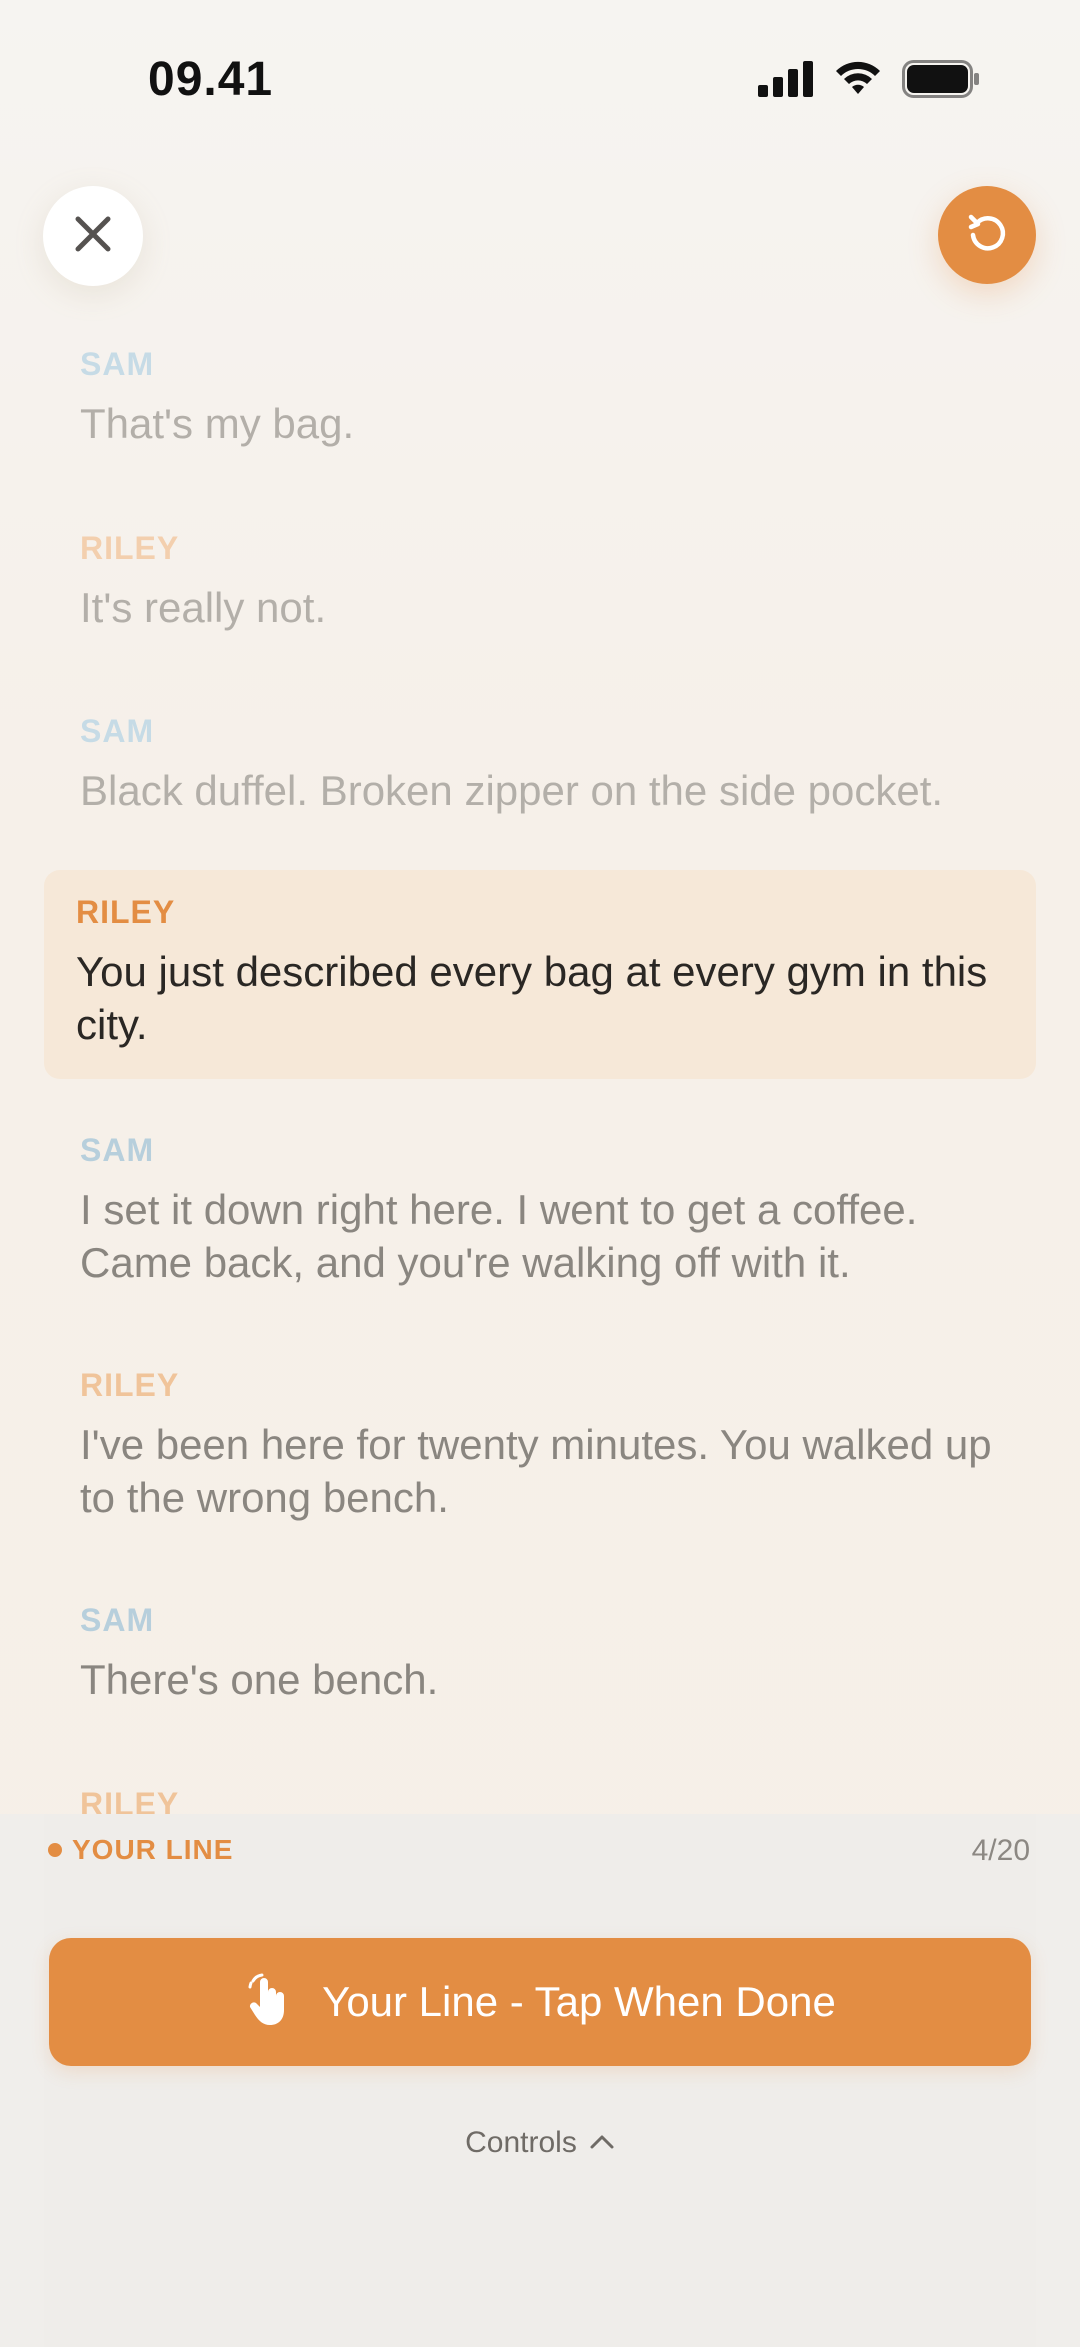  I want to click on controls-label: Controls, so click(521, 2142).